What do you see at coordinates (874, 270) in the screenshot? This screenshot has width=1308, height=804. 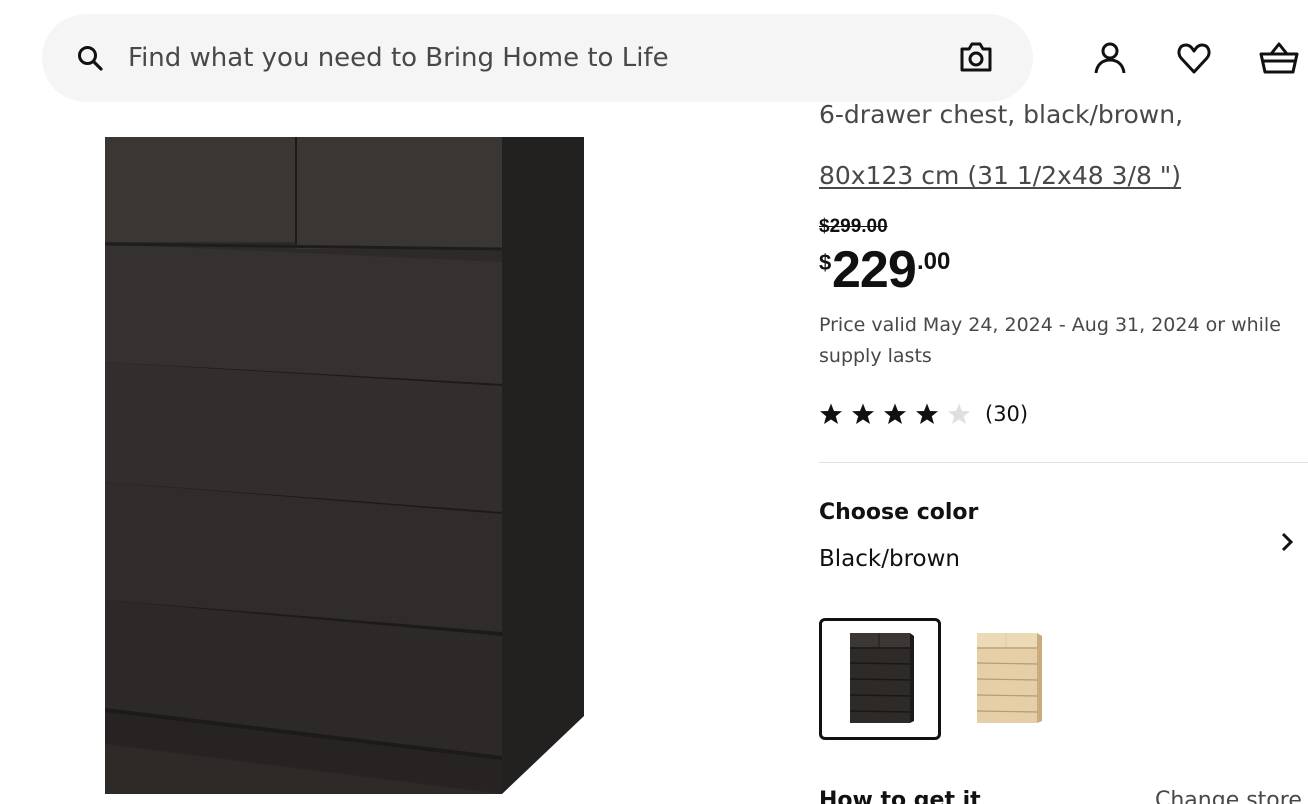 I see `price-integer: 229` at bounding box center [874, 270].